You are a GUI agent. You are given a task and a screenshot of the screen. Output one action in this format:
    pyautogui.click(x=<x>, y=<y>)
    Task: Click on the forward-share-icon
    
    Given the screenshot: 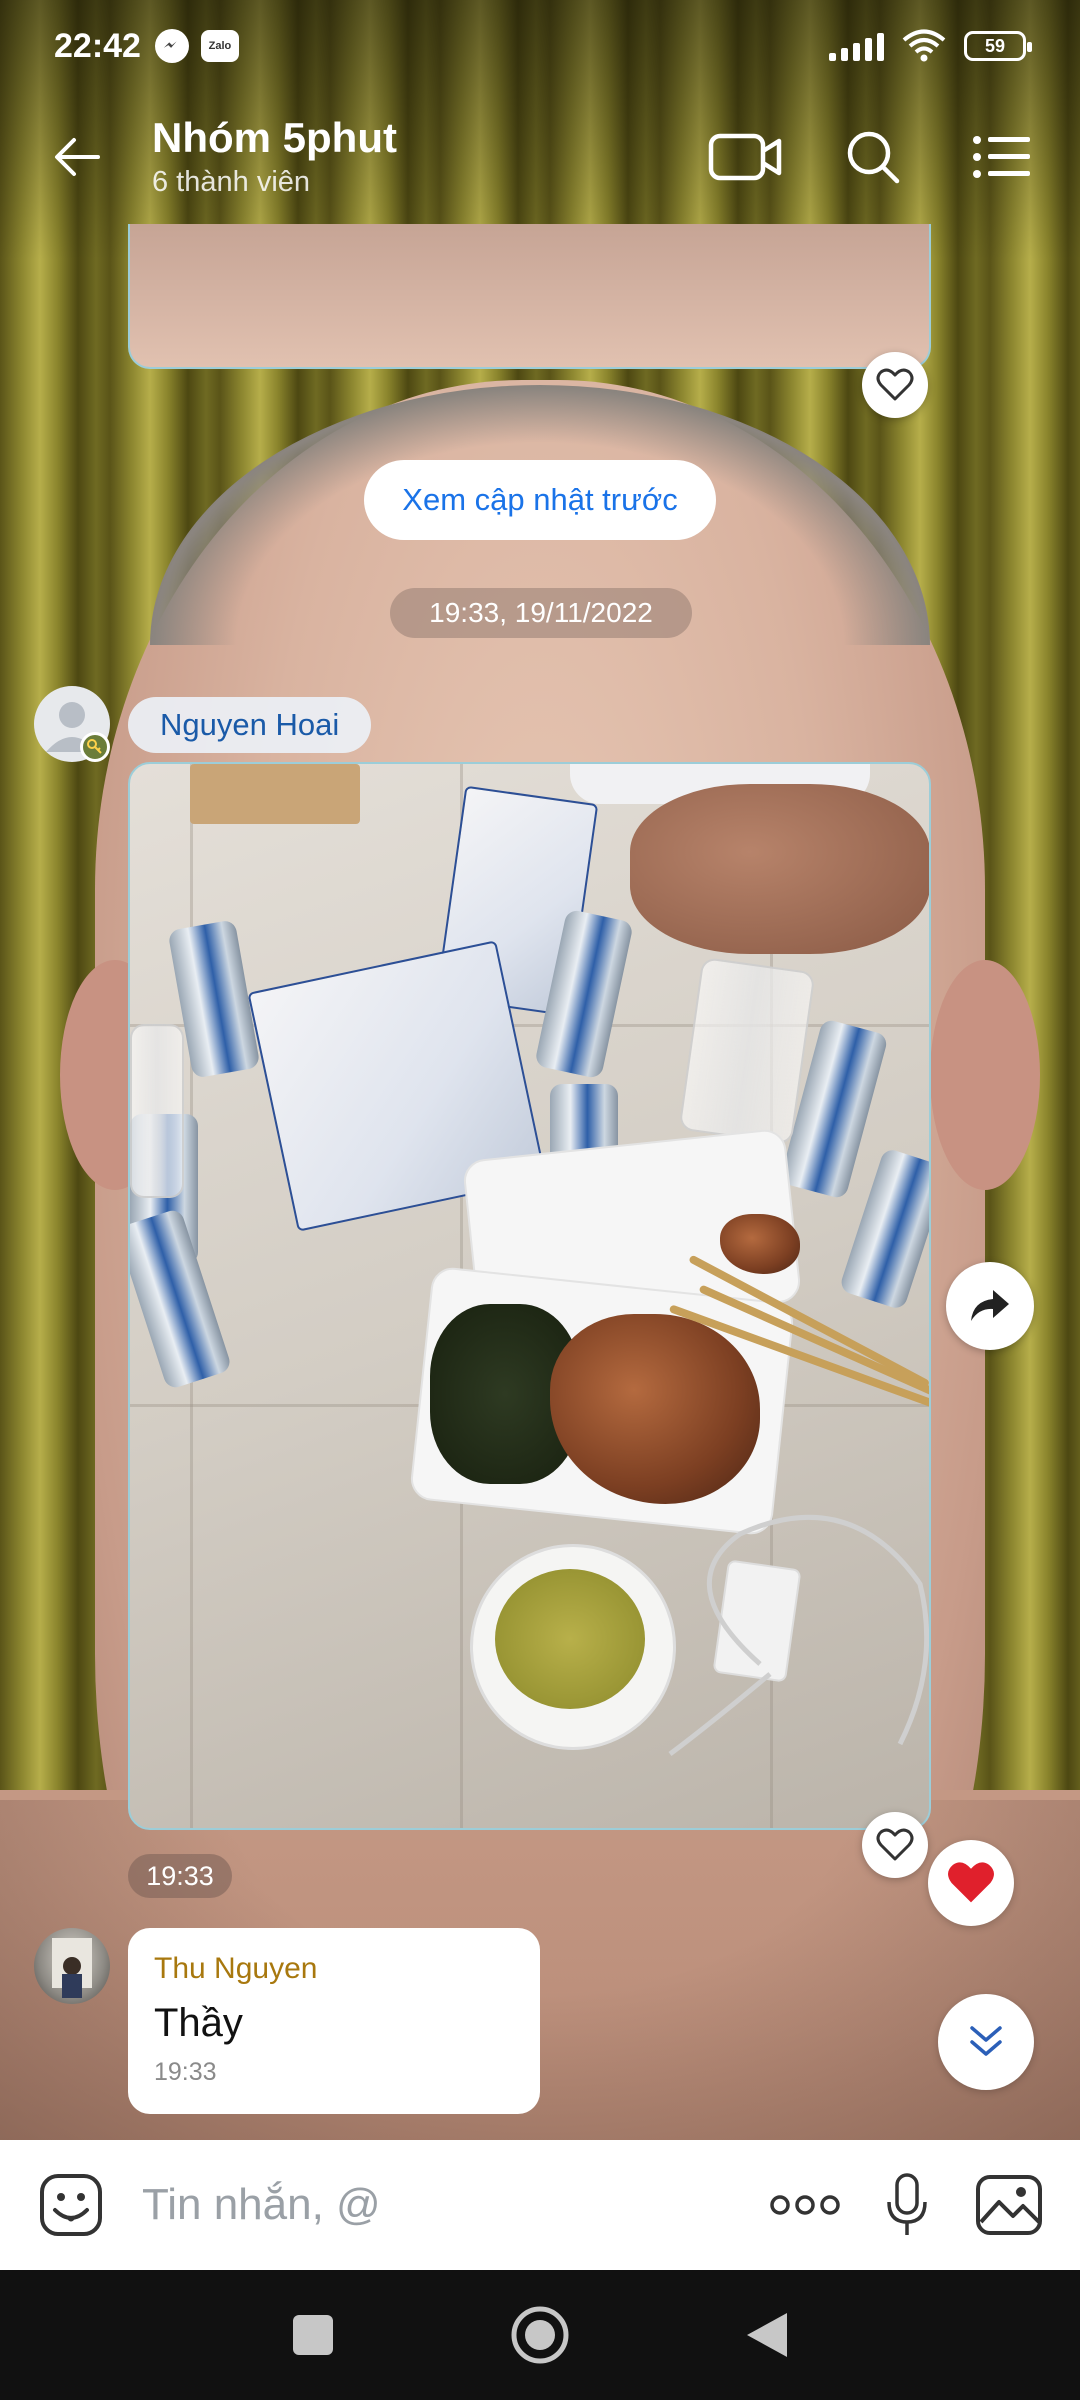 What is the action you would take?
    pyautogui.click(x=990, y=1305)
    